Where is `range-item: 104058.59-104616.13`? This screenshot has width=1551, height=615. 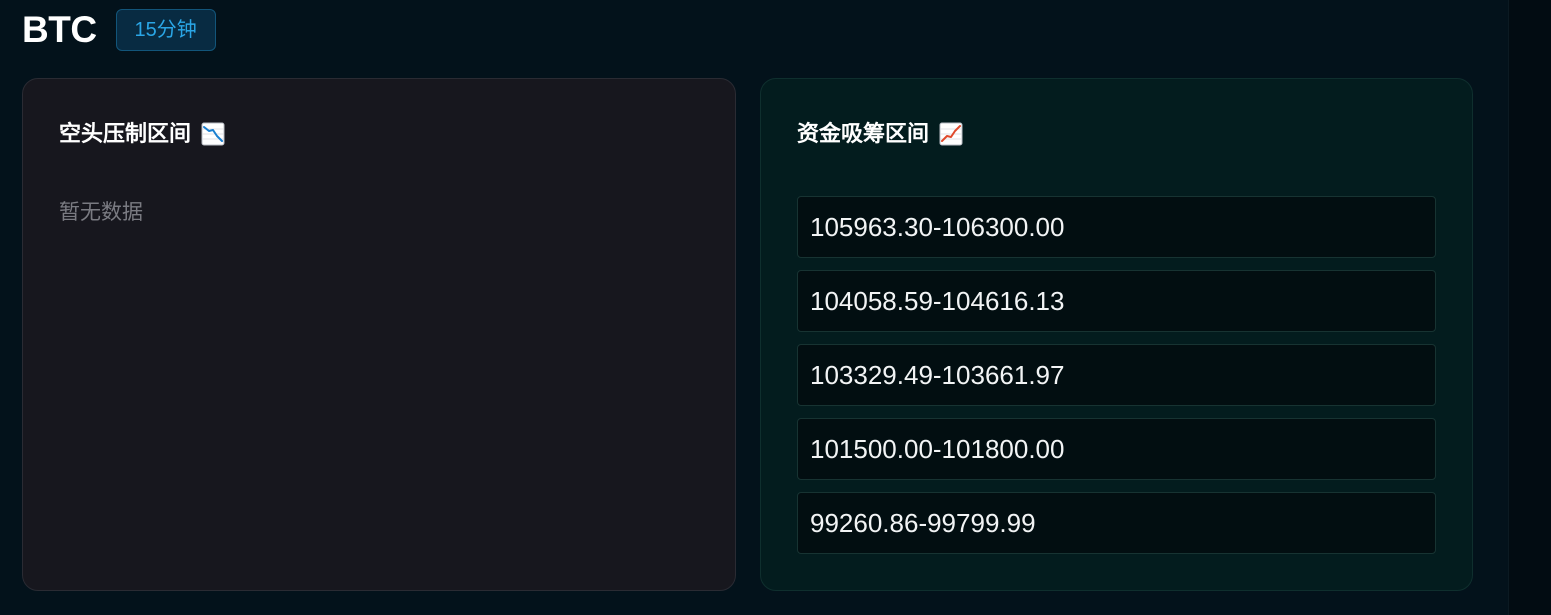
range-item: 104058.59-104616.13 is located at coordinates (1116, 301).